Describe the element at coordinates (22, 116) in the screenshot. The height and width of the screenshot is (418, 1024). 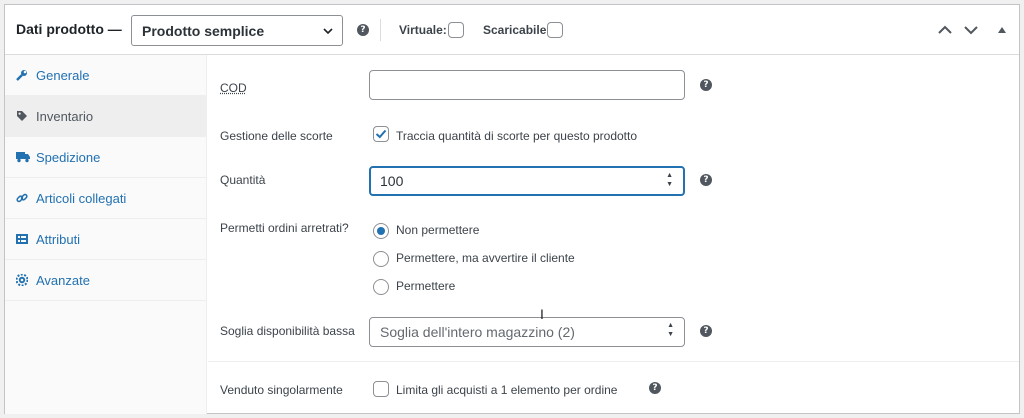
I see `tag-icon` at that location.